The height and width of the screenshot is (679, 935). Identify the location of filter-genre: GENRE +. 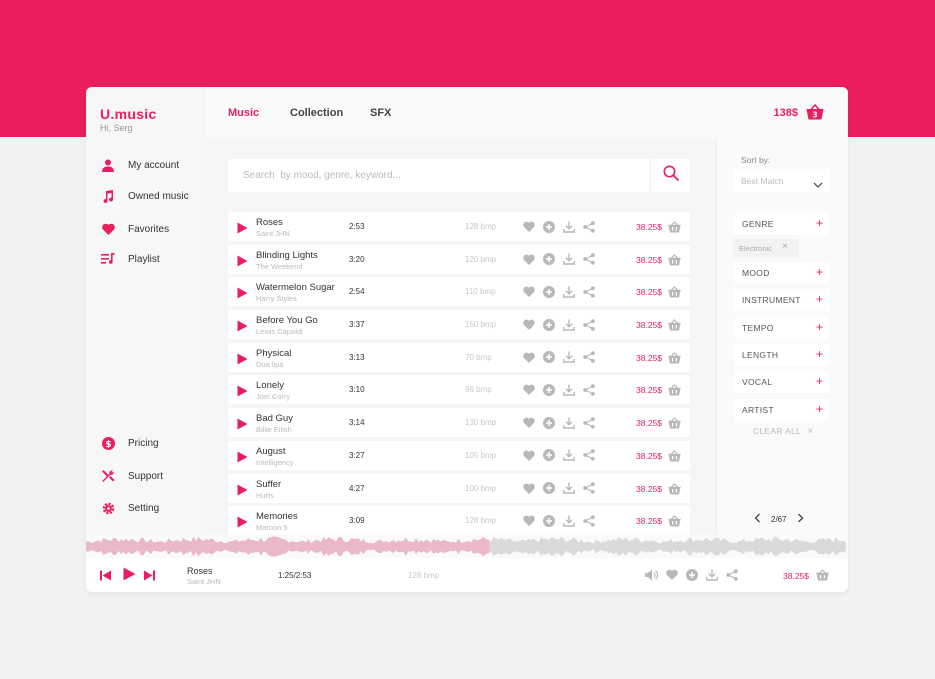
(781, 224).